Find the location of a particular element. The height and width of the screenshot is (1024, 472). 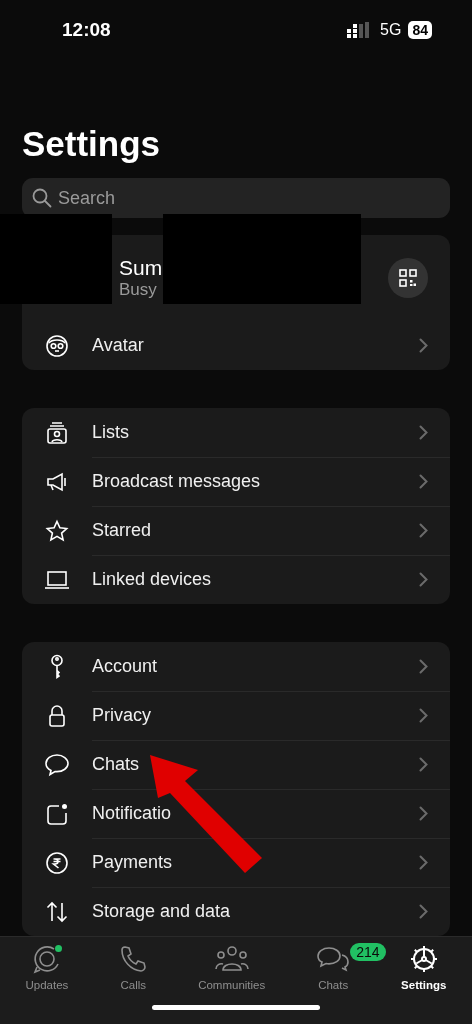

row-label: Account is located at coordinates (125, 666).